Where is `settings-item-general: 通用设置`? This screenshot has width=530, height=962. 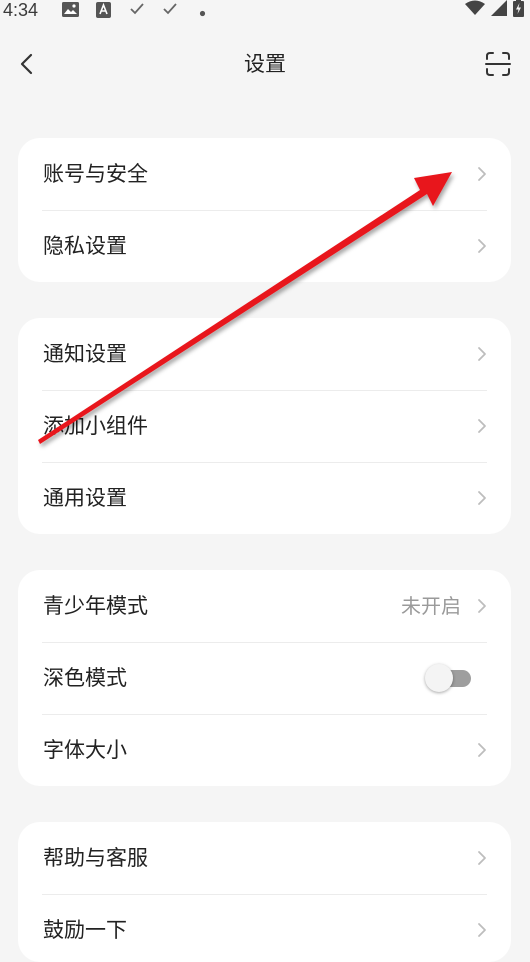
settings-item-general: 通用设置 is located at coordinates (264, 498).